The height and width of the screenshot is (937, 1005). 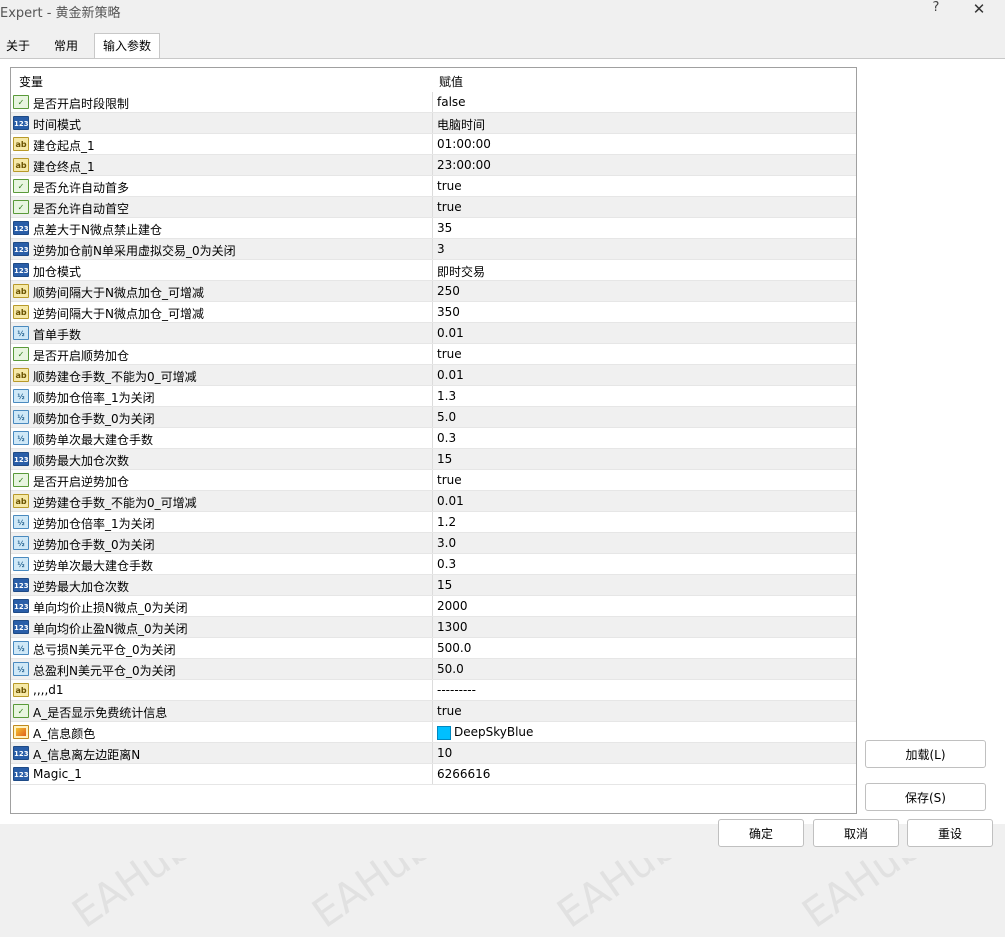 I want to click on parameter-row: ½ 首单手数 0.01, so click(x=433, y=333).